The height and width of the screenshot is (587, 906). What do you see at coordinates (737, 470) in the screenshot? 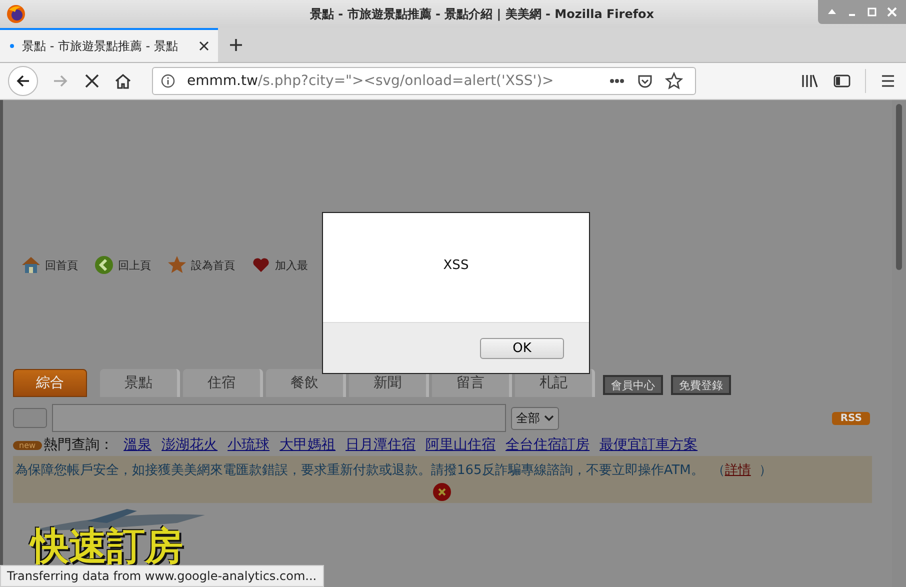
I see `details-link: 詳情` at bounding box center [737, 470].